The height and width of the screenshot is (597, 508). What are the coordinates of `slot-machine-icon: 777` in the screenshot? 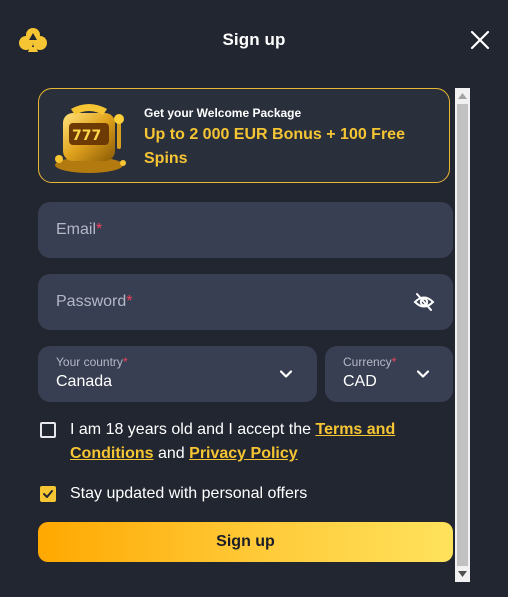 It's located at (90, 138).